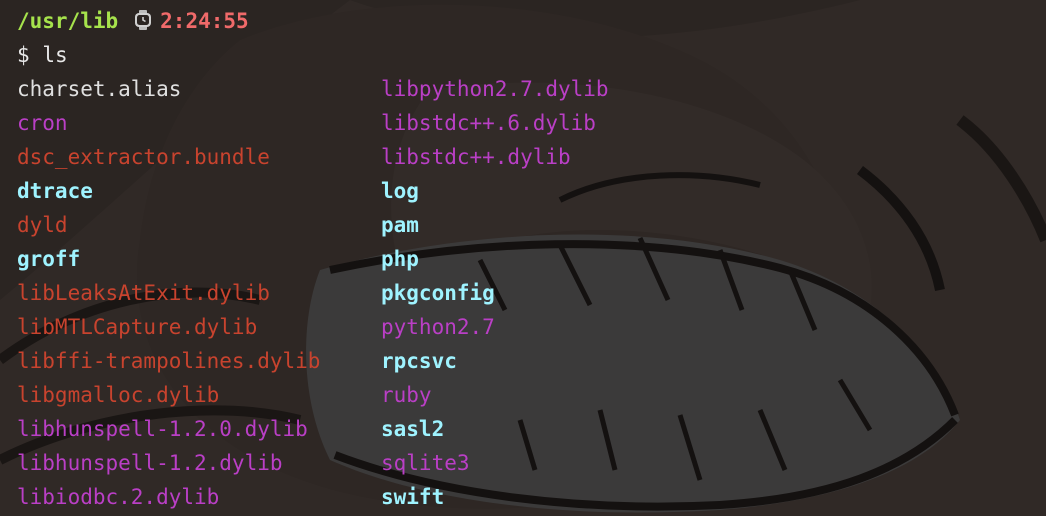 The width and height of the screenshot is (1046, 516). What do you see at coordinates (400, 191) in the screenshot?
I see `listing-entry: log` at bounding box center [400, 191].